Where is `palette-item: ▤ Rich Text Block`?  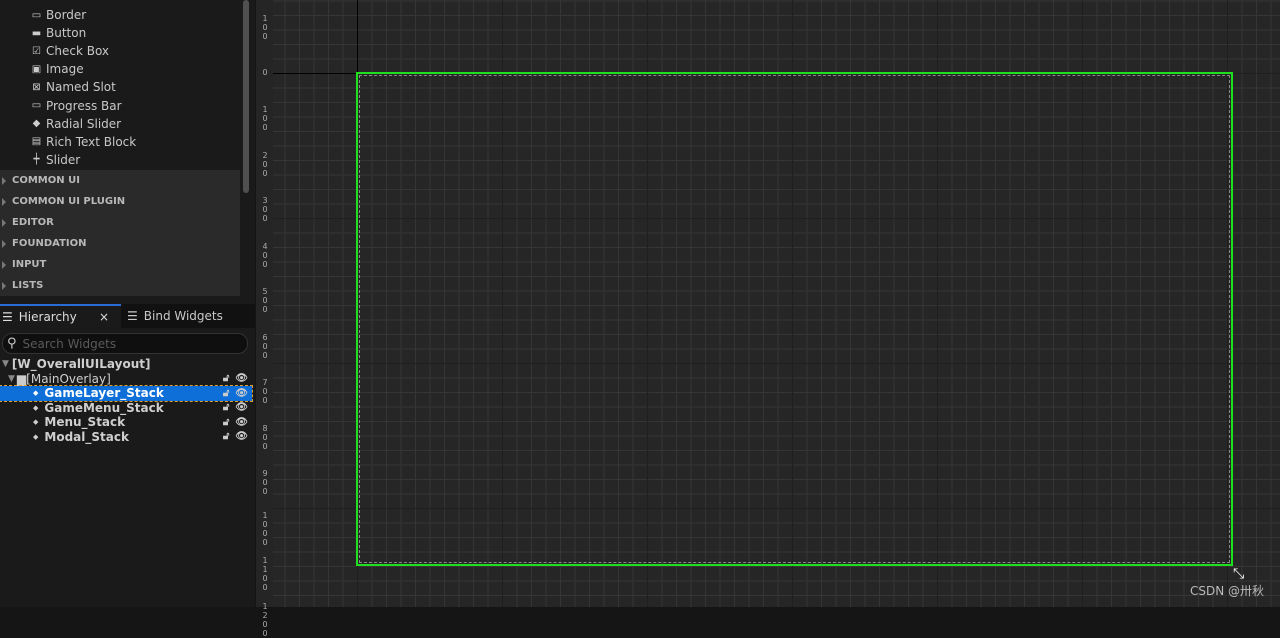
palette-item: ▤ Rich Text Block is located at coordinates (83, 142).